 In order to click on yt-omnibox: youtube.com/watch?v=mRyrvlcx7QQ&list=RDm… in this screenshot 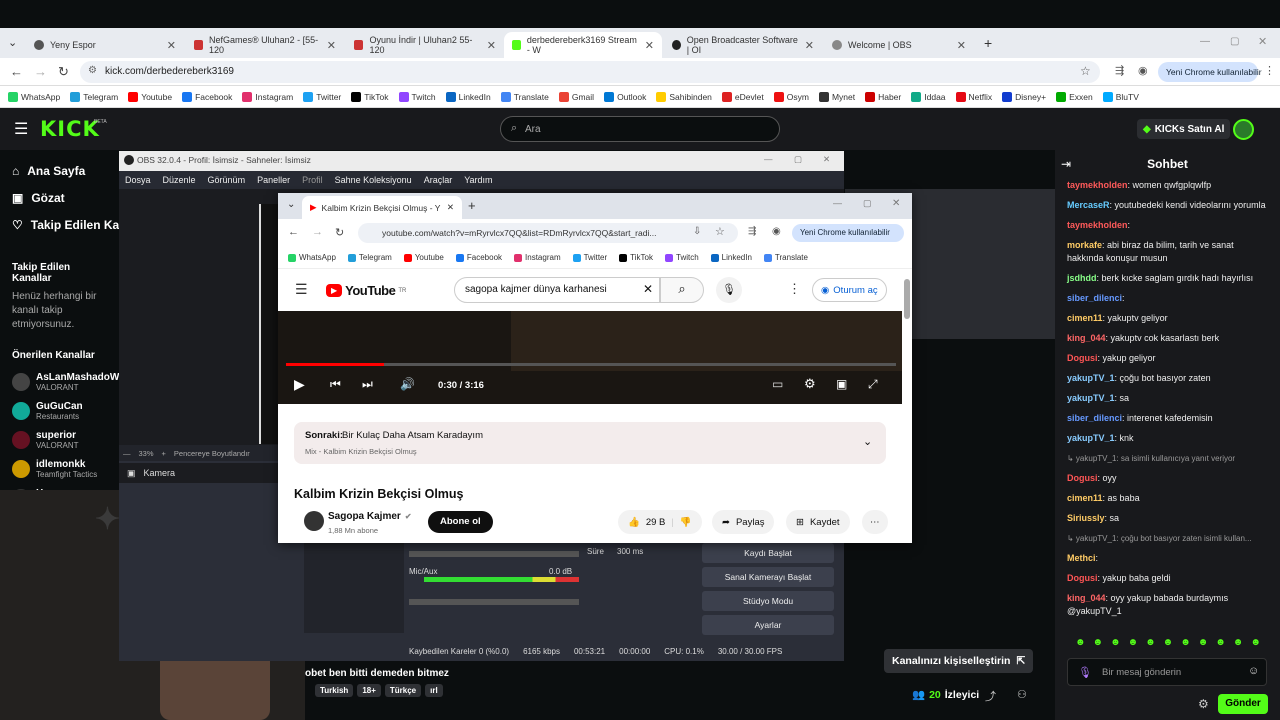, I will do `click(548, 233)`.